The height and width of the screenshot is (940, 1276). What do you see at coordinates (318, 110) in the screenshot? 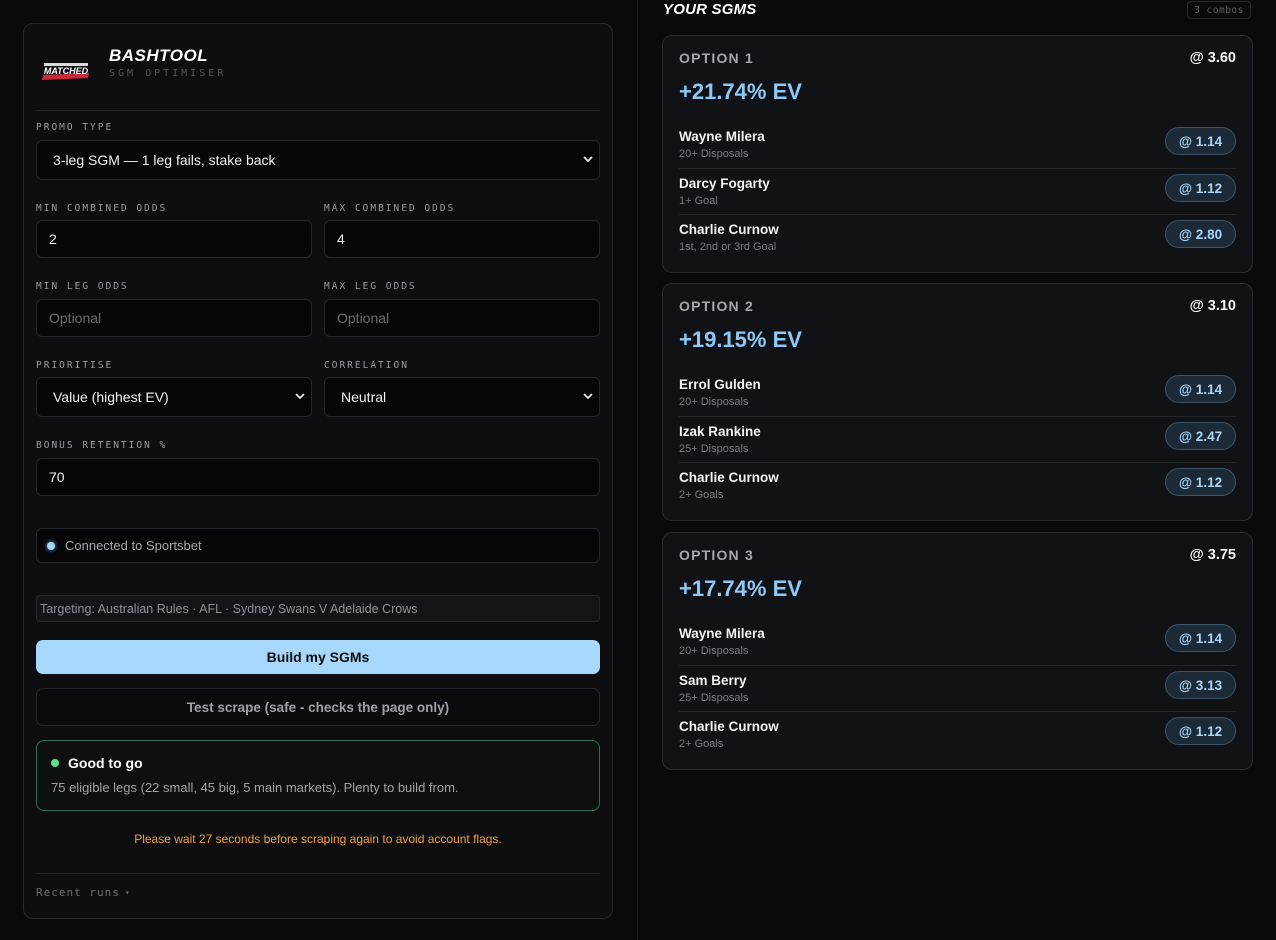
I see `header-divider` at bounding box center [318, 110].